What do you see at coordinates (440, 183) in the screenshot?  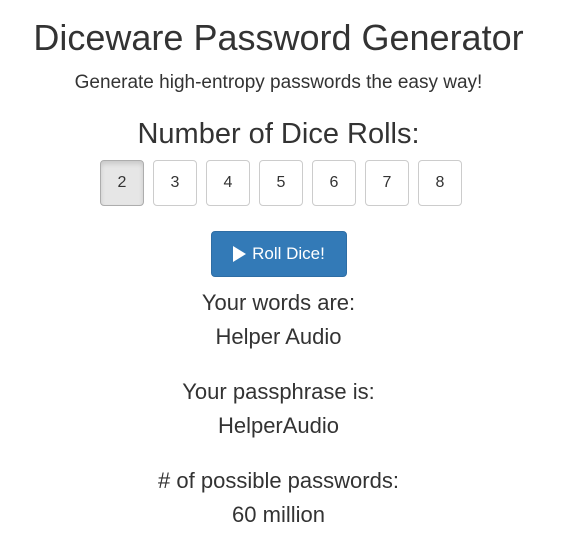 I see `dice-count-button-8: 8` at bounding box center [440, 183].